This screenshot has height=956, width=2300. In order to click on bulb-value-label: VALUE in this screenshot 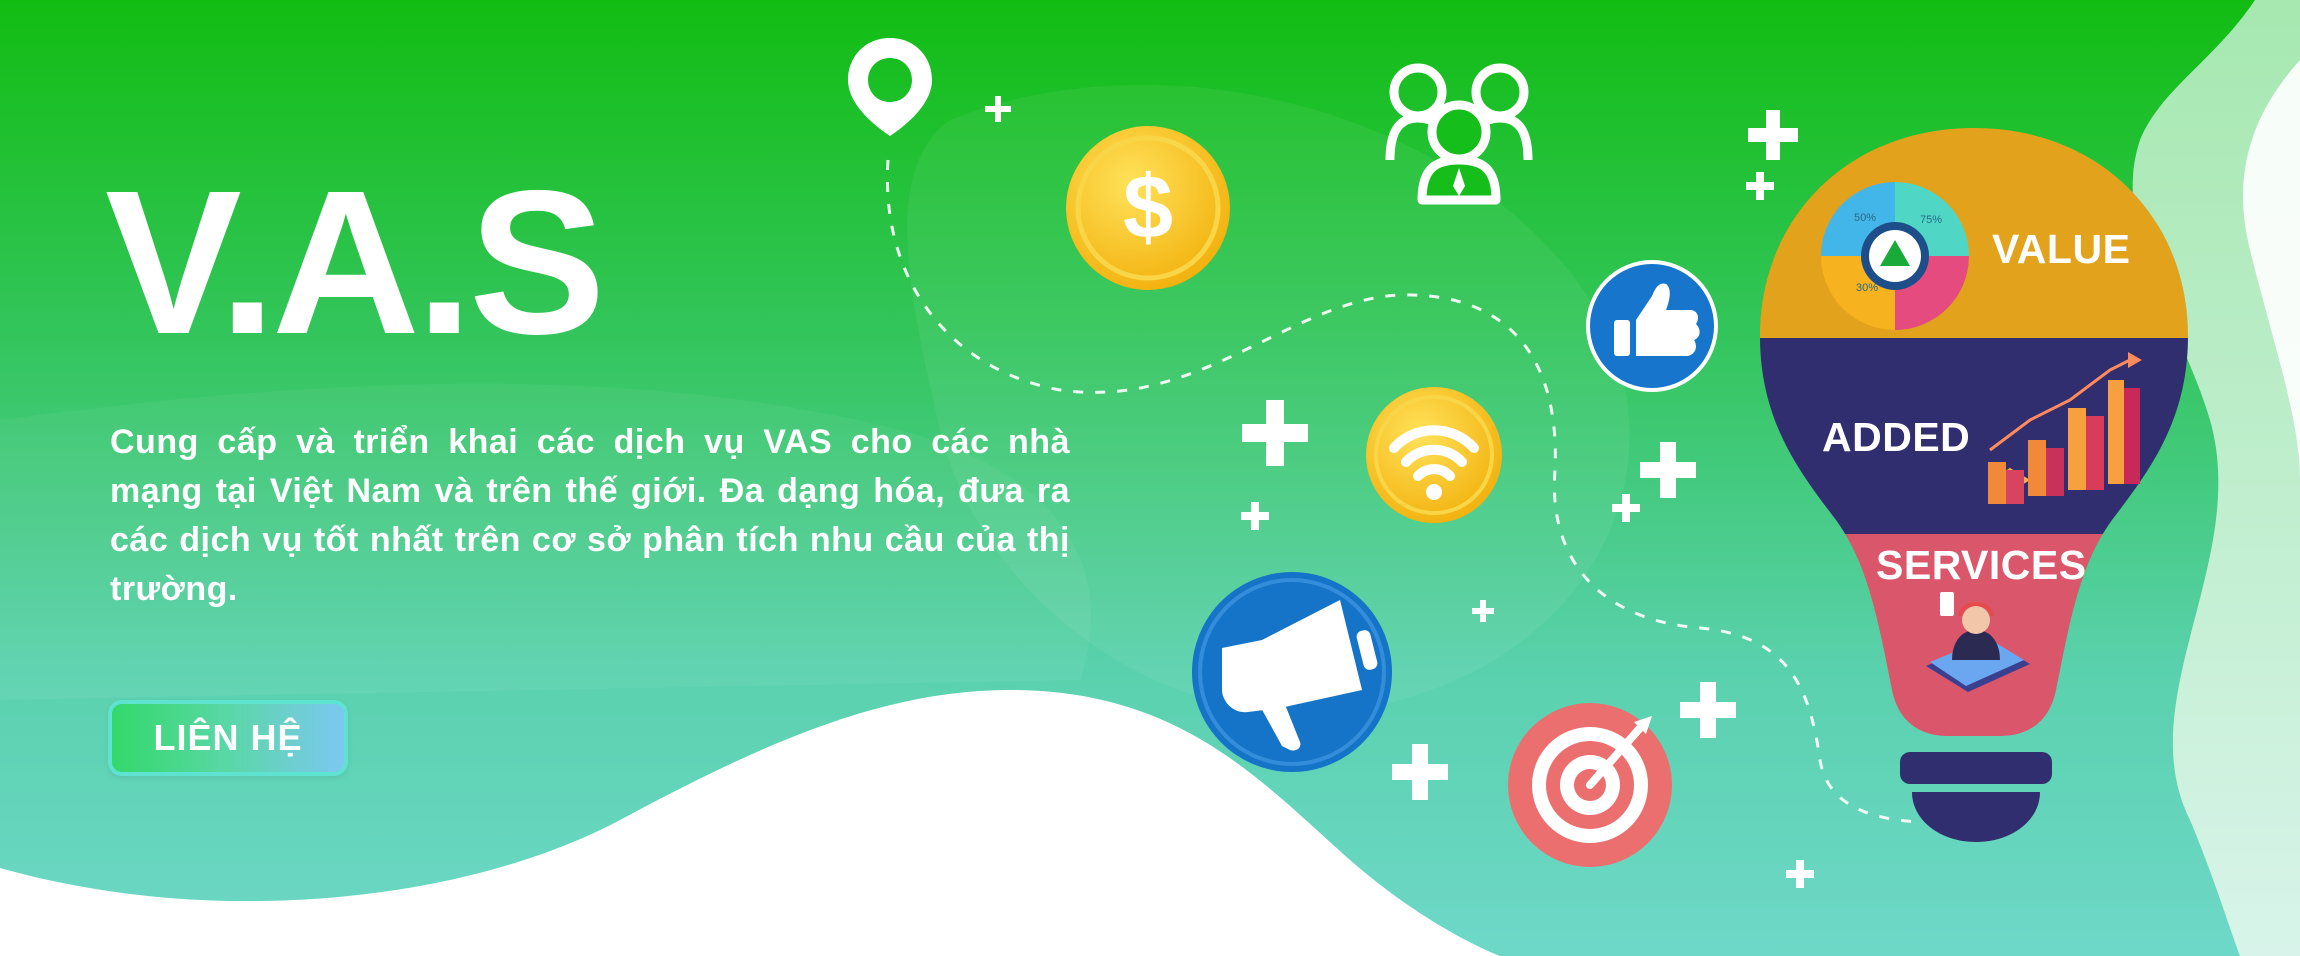, I will do `click(2061, 249)`.